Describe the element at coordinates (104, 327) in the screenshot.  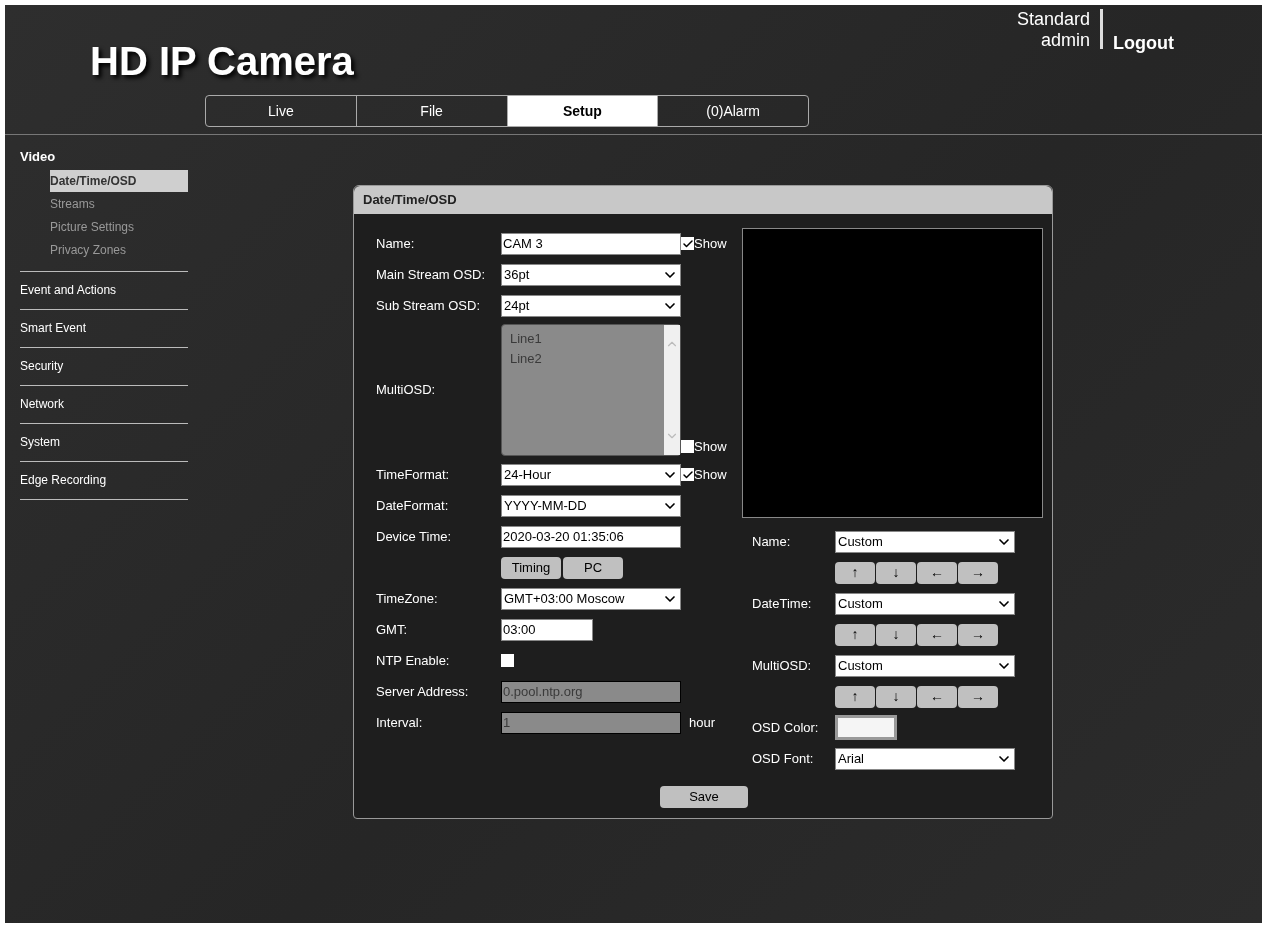
I see `sidebar-section: Smart Event` at that location.